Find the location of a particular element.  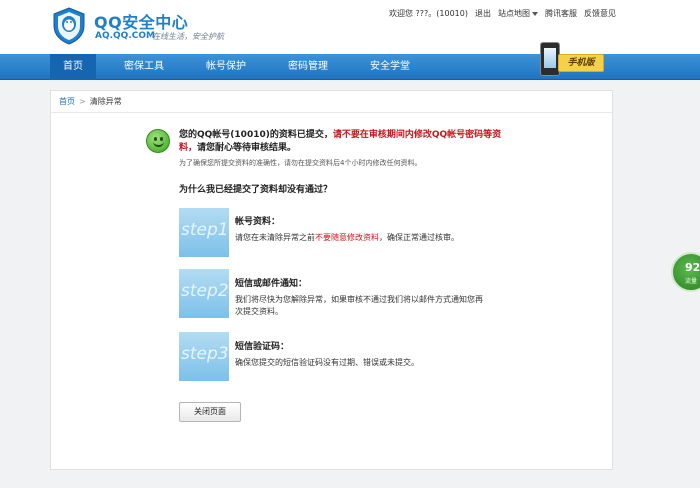

message-text: 您的QQ帐号(10010)的资料已提交， is located at coordinates (256, 135).